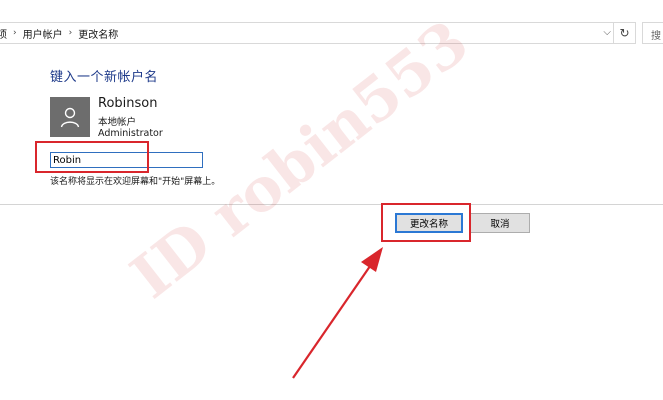 Image resolution: width=663 pixels, height=400 pixels. I want to click on refresh-icon: ↻, so click(624, 33).